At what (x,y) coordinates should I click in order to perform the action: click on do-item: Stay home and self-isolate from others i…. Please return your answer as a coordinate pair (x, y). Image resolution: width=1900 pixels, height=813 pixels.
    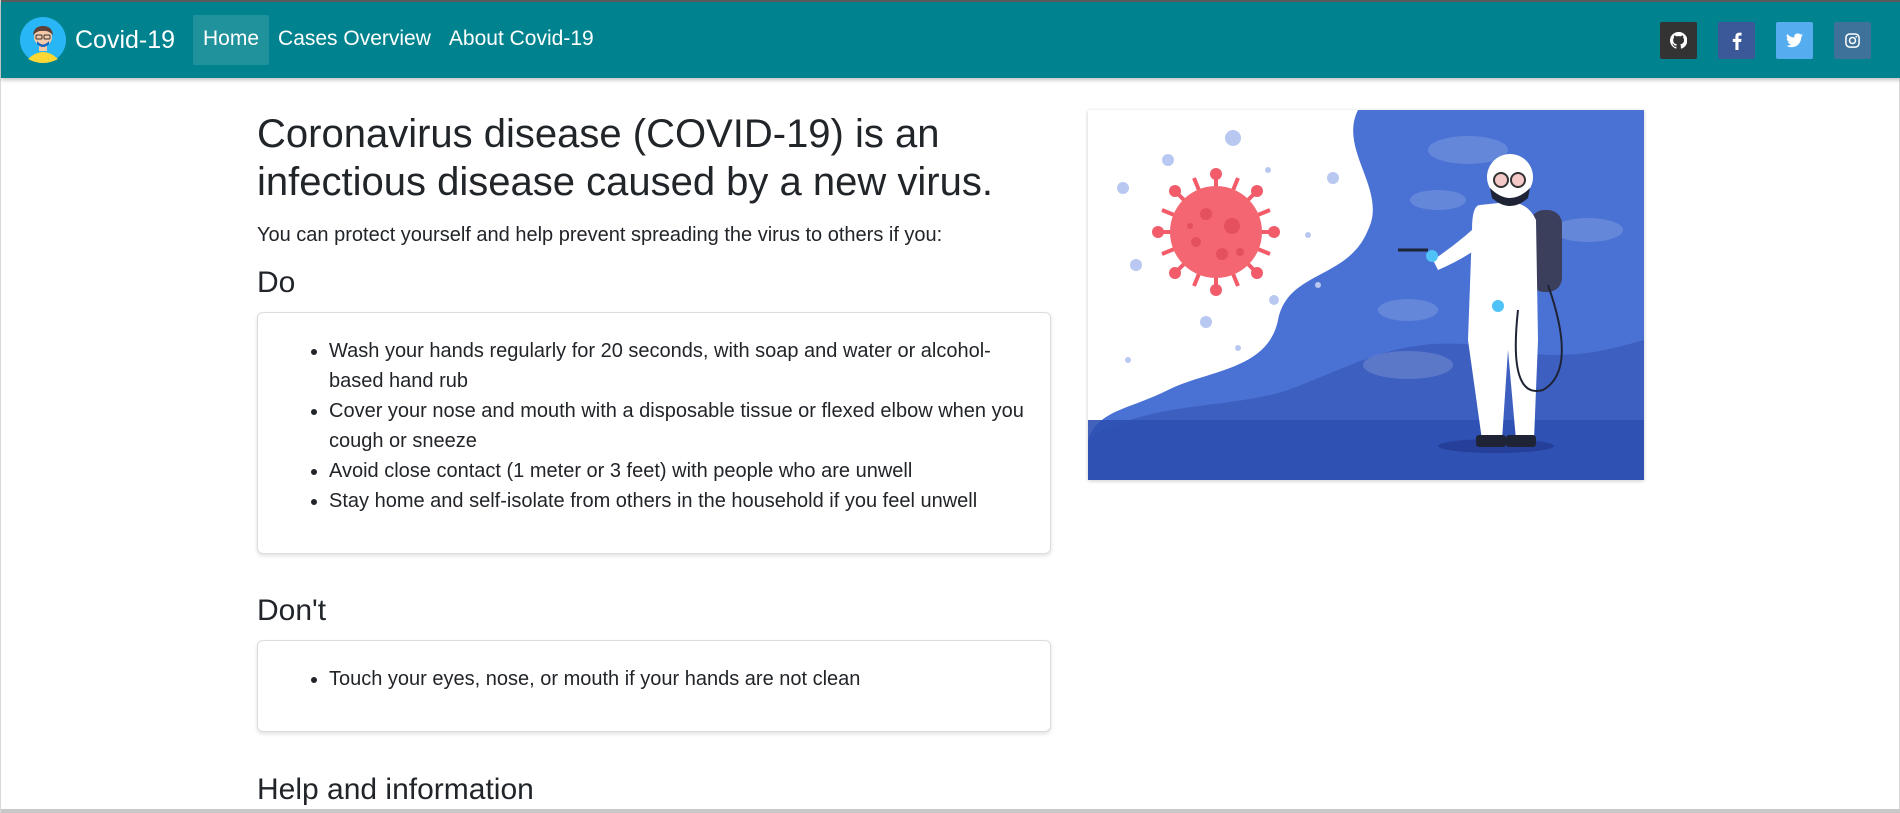
    Looking at the image, I should click on (689, 501).